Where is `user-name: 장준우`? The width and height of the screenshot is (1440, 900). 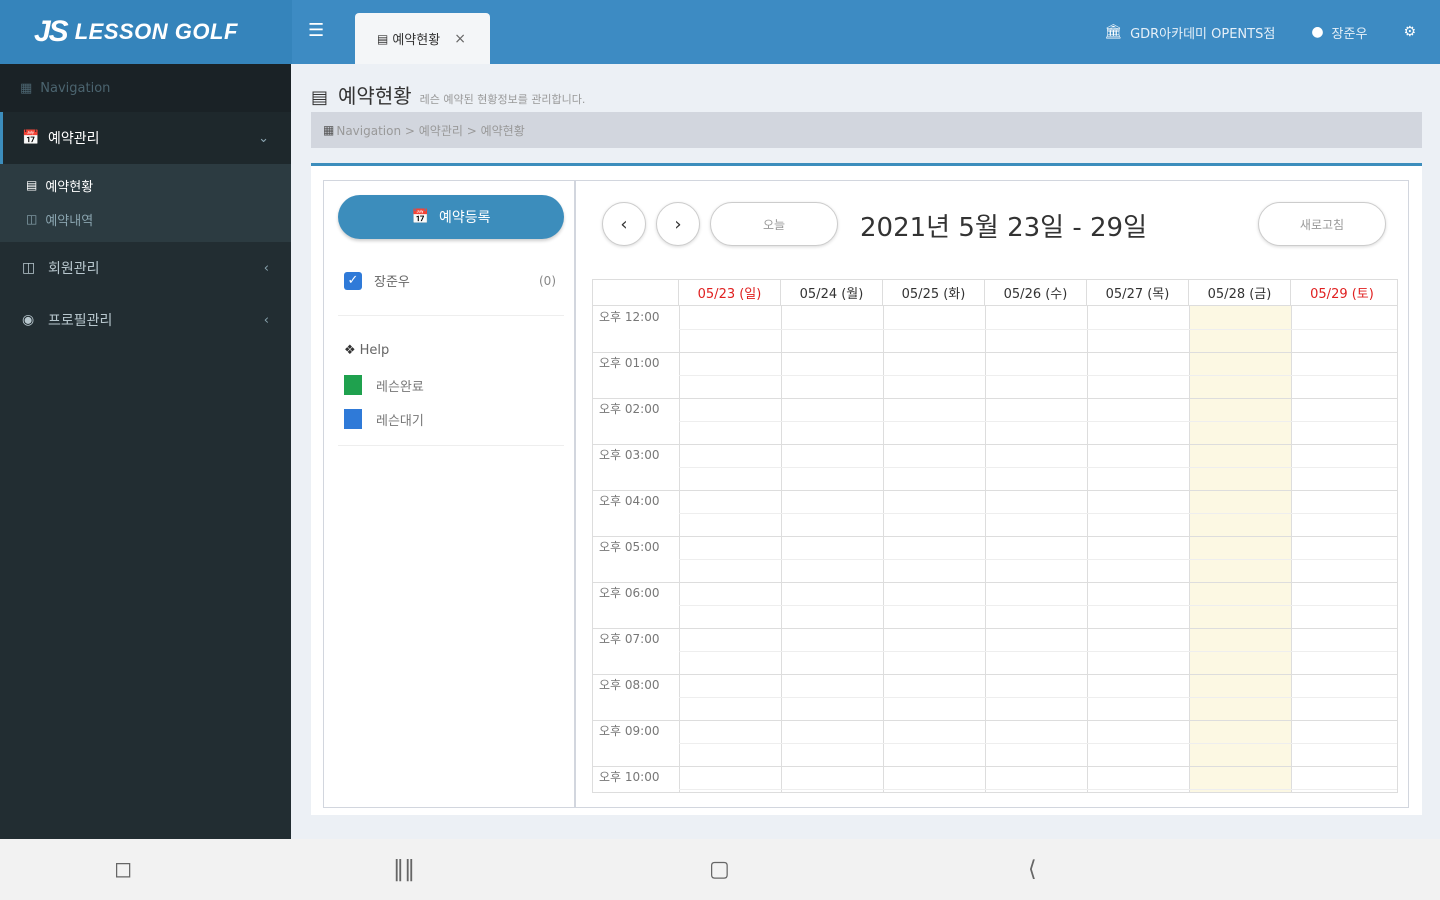 user-name: 장준우 is located at coordinates (1349, 34).